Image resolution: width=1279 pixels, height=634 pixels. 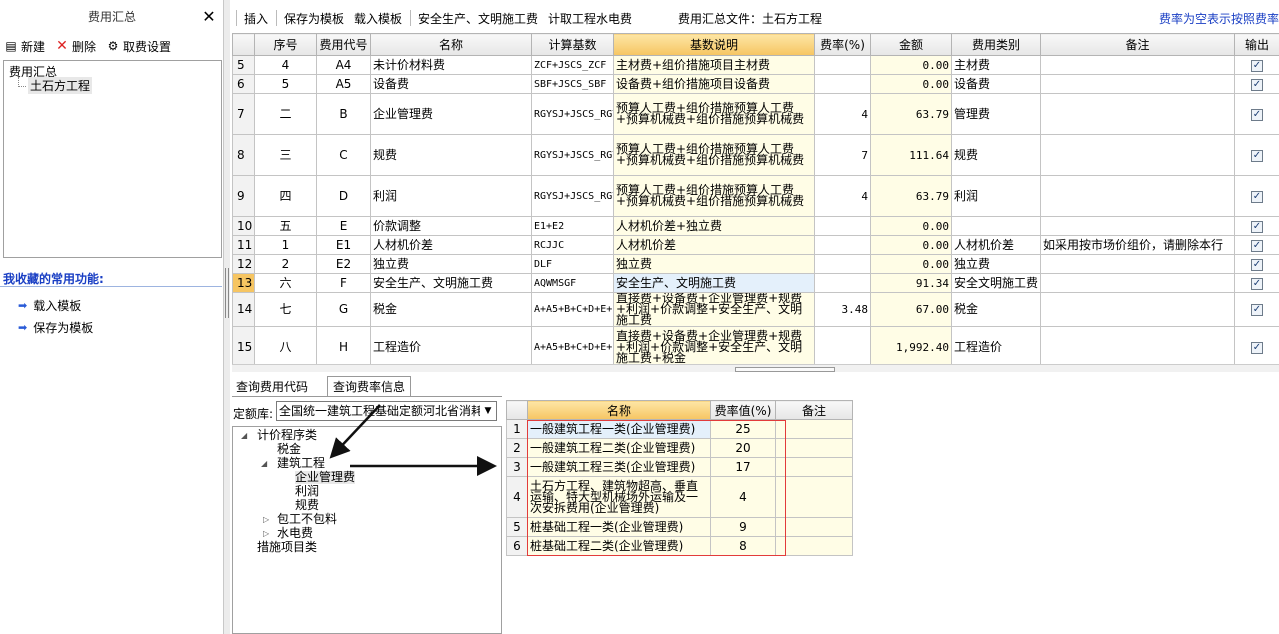 I want to click on tab-query-rate-info: 查询费率信息, so click(x=369, y=386).